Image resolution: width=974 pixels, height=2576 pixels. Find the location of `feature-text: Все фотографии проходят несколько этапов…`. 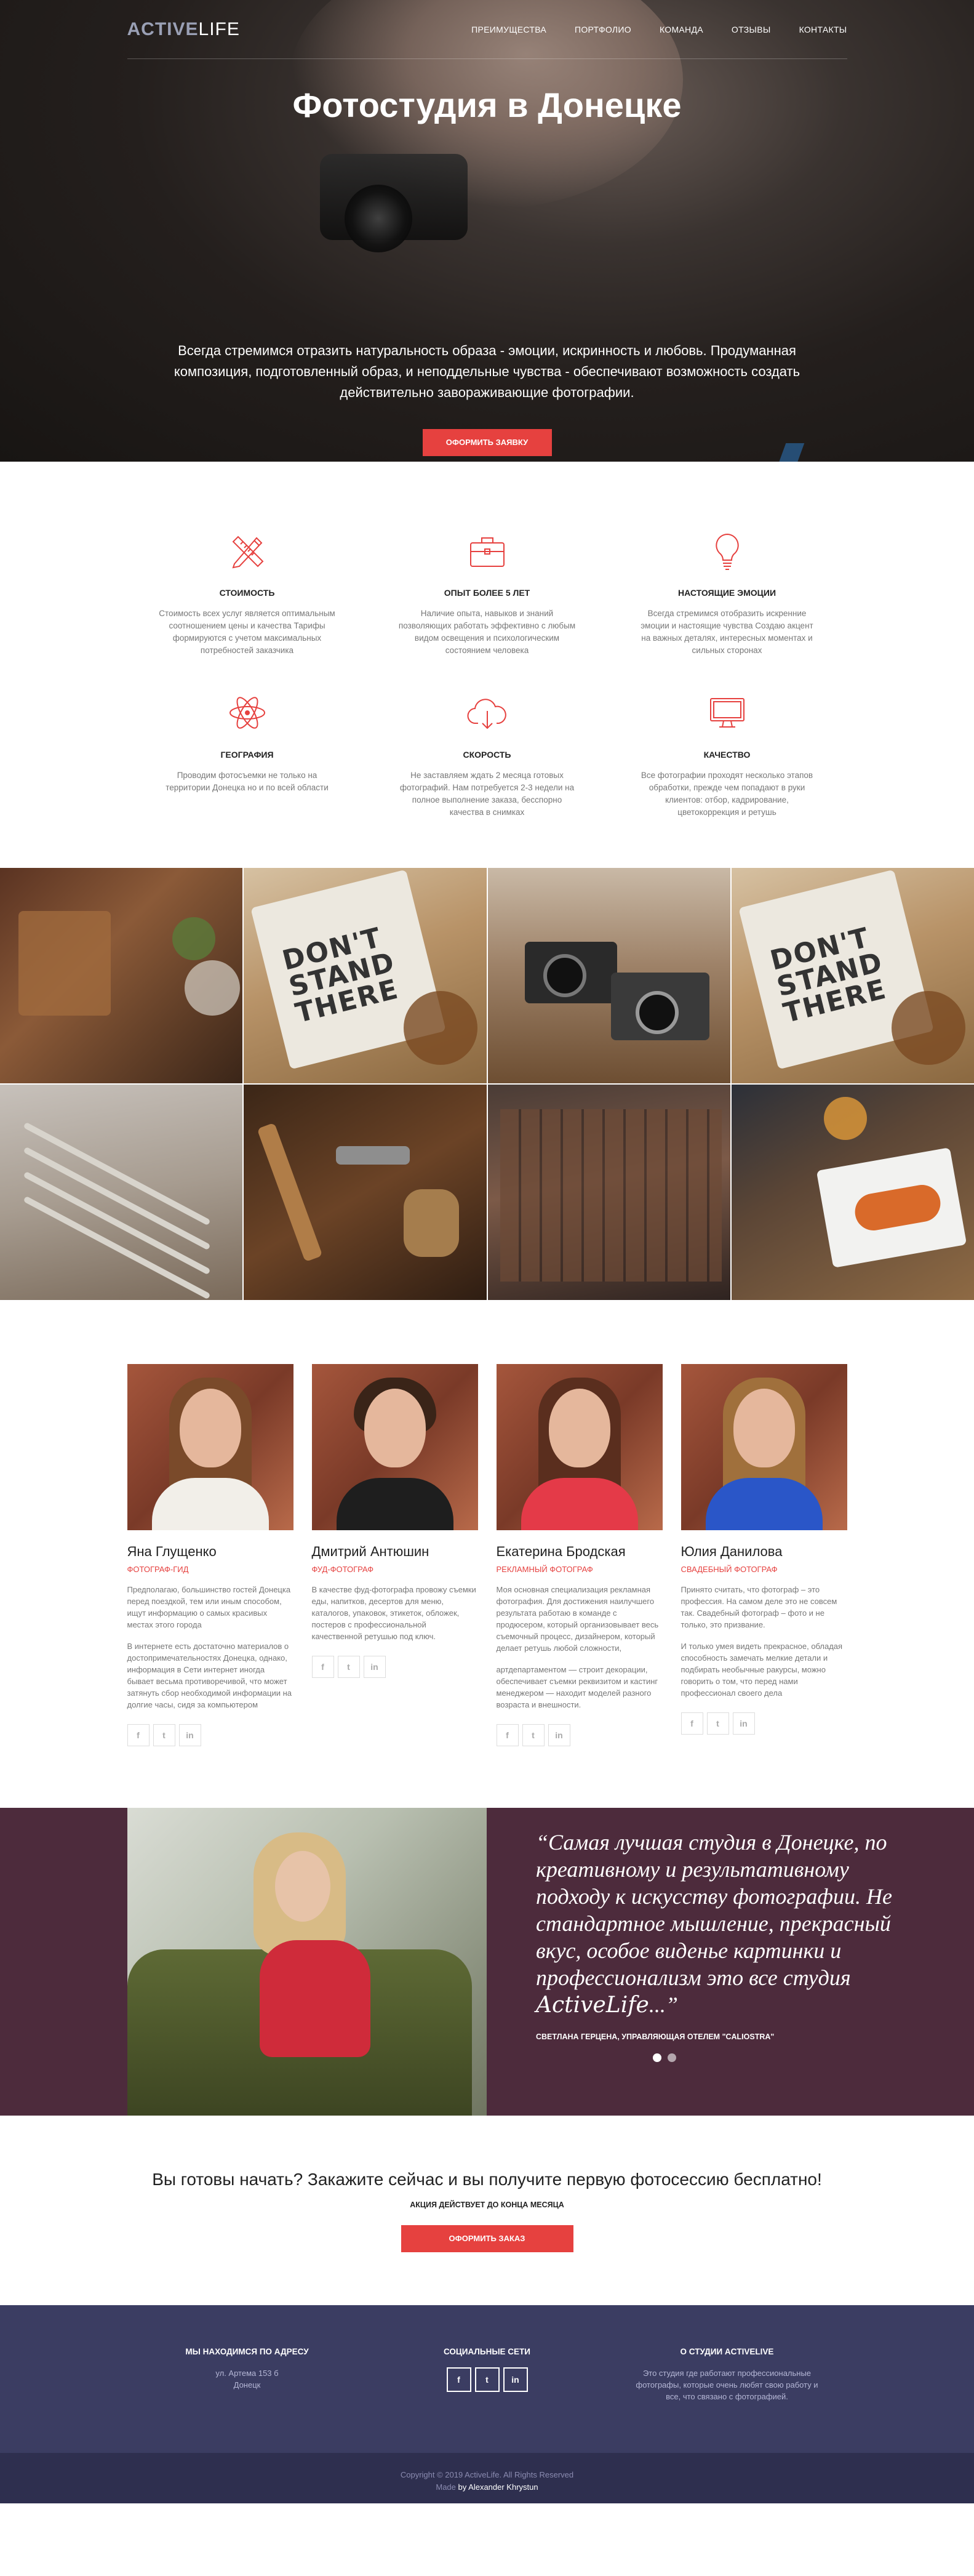

feature-text: Все фотографии проходят несколько этапов… is located at coordinates (727, 794).